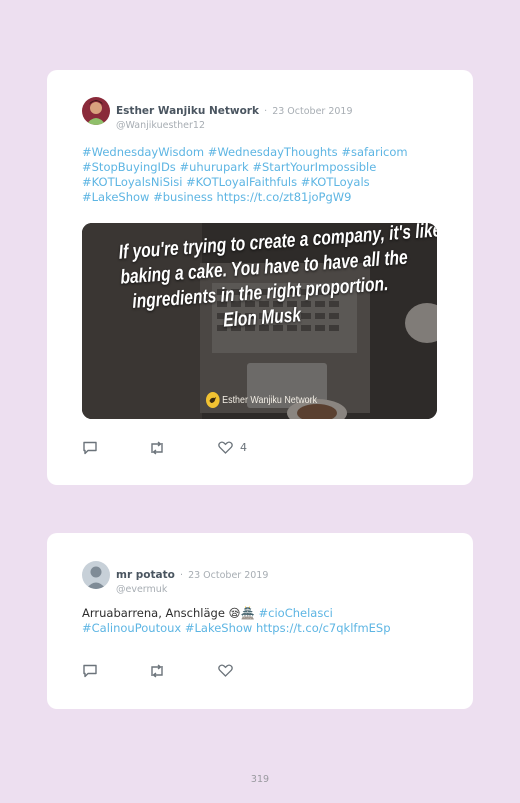 Image resolution: width=520 pixels, height=803 pixels. I want to click on hashtag-link: #KOTLoyalsNiSisi, so click(132, 182).